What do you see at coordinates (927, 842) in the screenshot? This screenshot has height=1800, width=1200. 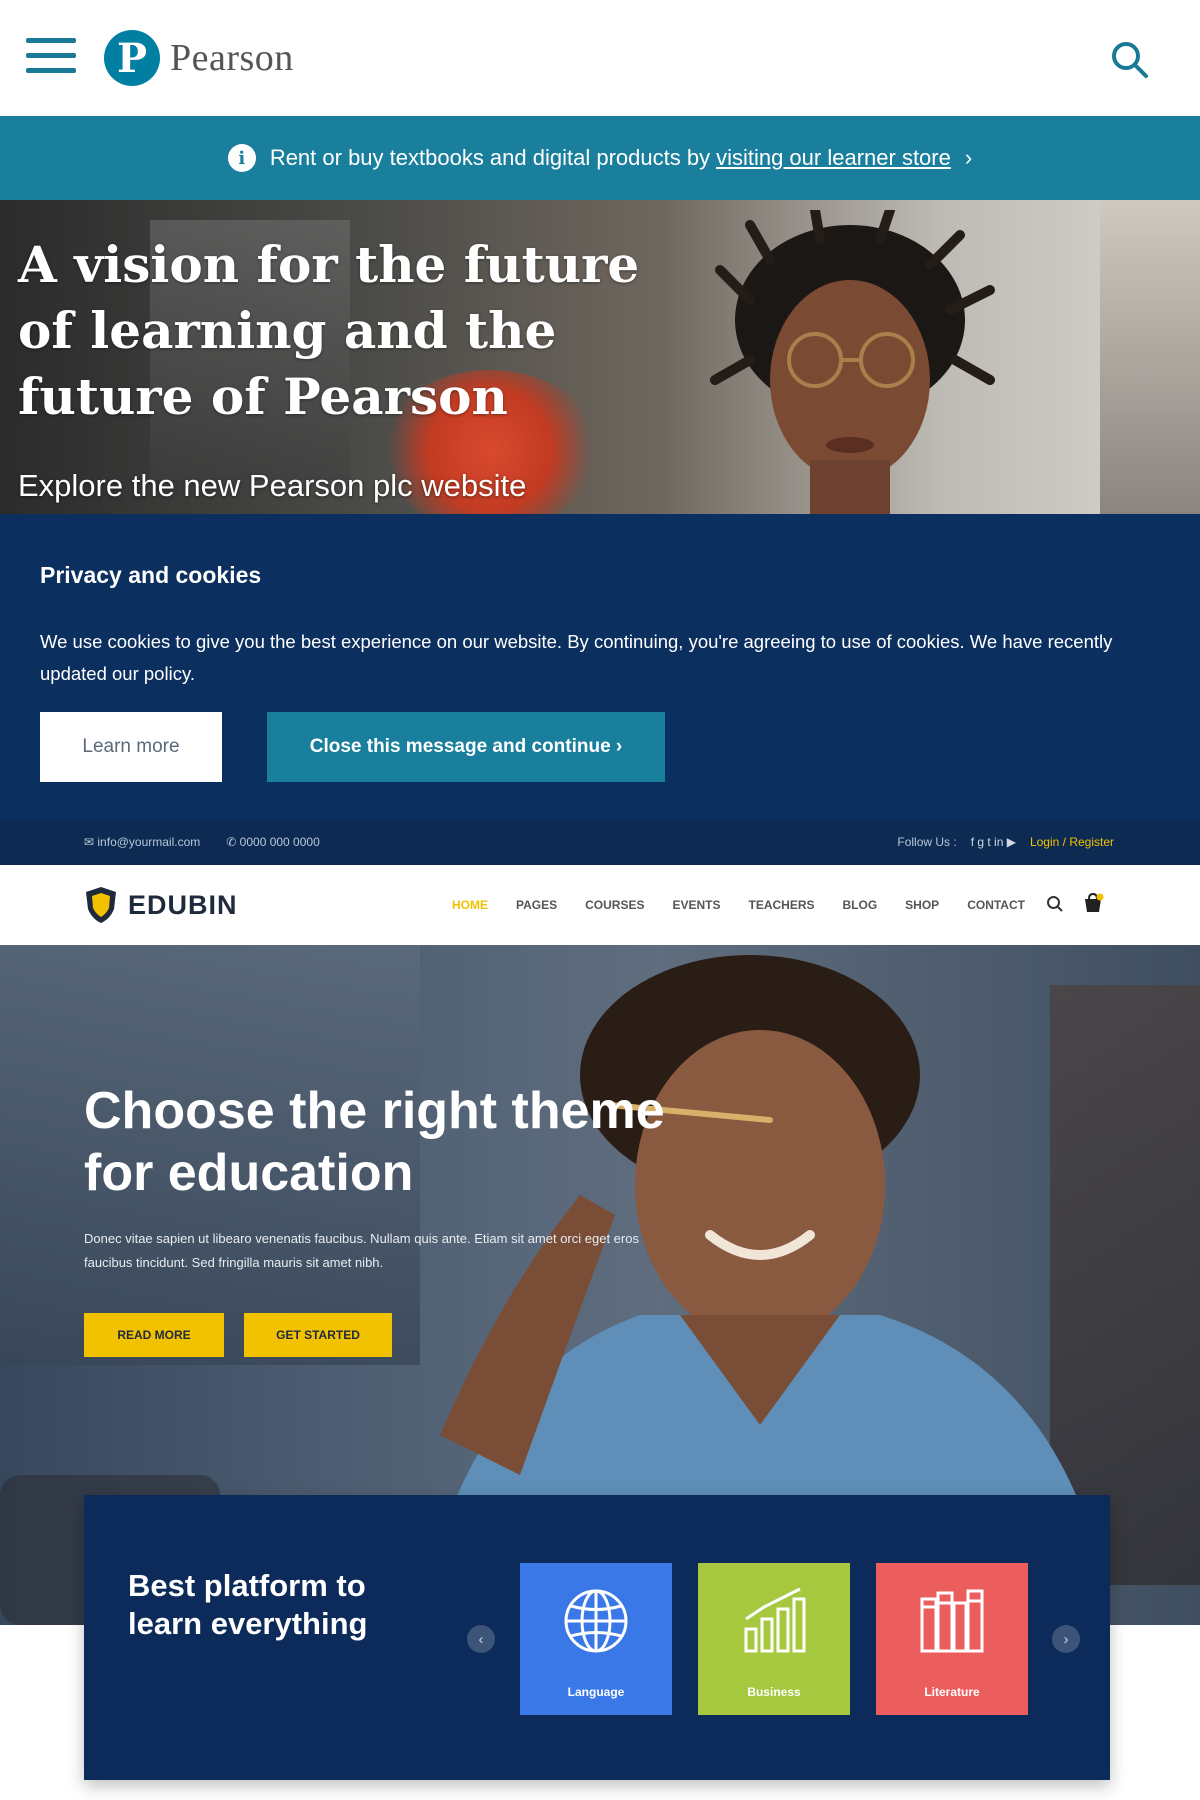 I see `follow-label: Follow Us :` at bounding box center [927, 842].